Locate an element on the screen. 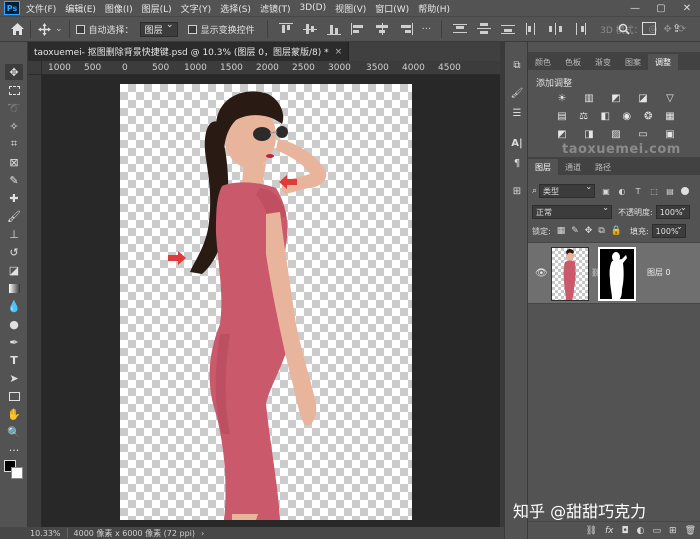 Image resolution: width=700 pixels, height=539 pixels. filter-type-icon: T is located at coordinates (638, 191).